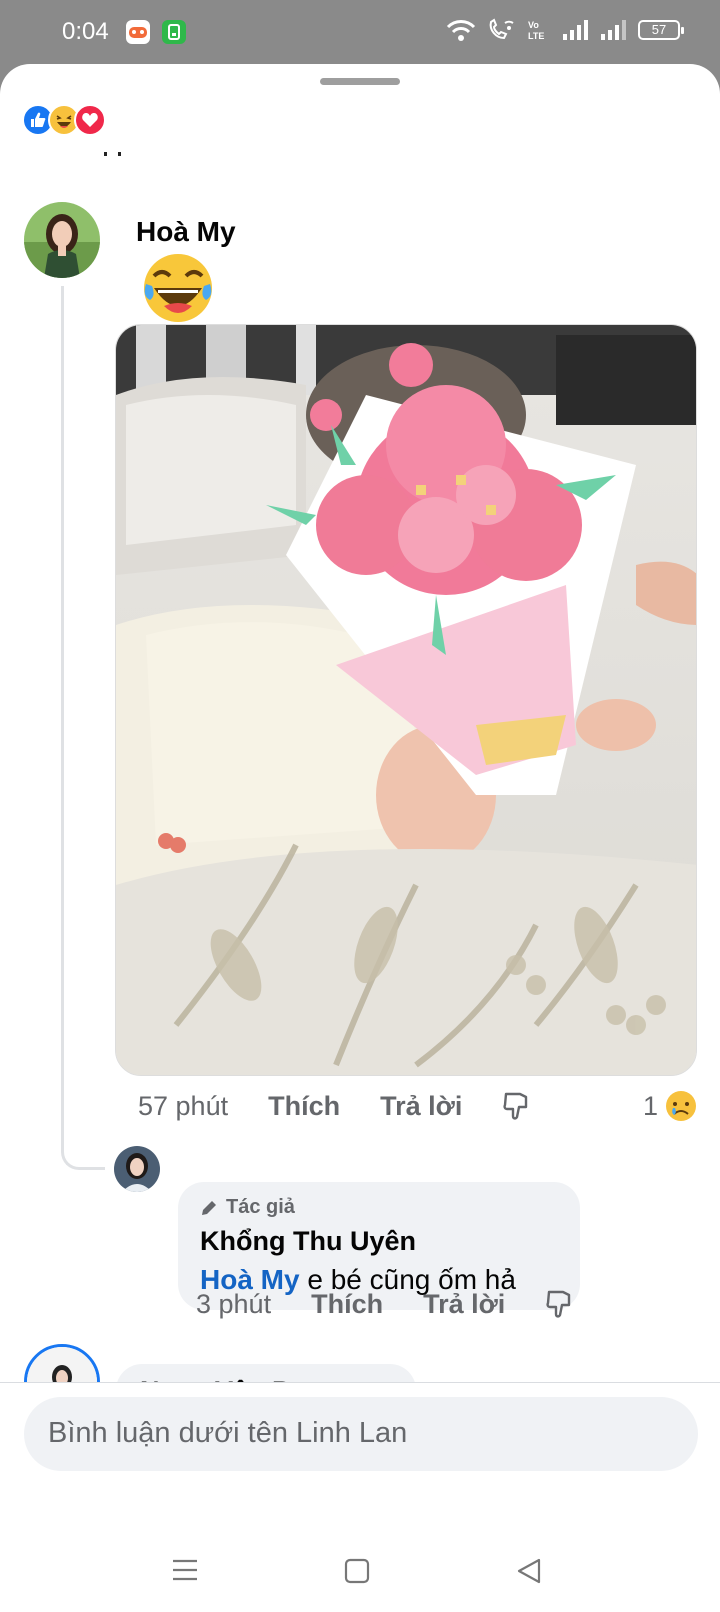 The height and width of the screenshot is (1612, 720). I want to click on laughing-tears-emoji-icon, so click(178, 288).